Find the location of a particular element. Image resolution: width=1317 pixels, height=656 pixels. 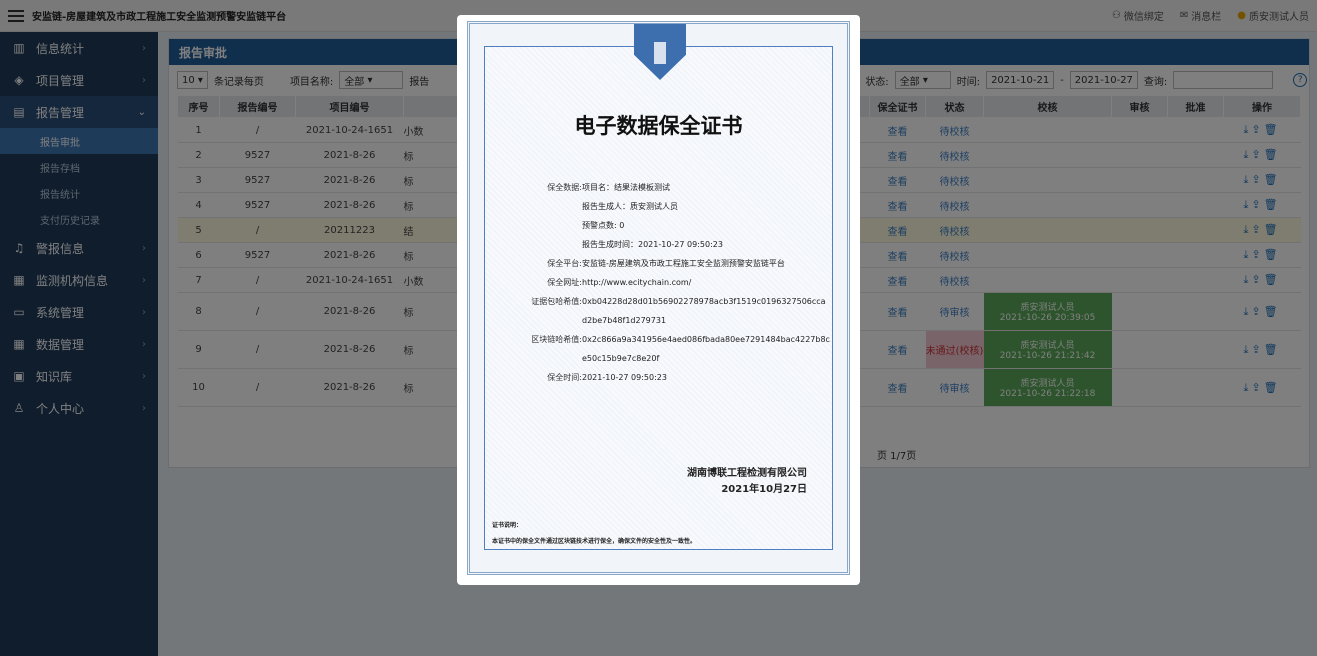

certificate-field: 保全网址: http://www.ecitychain.com/ is located at coordinates (619, 282).